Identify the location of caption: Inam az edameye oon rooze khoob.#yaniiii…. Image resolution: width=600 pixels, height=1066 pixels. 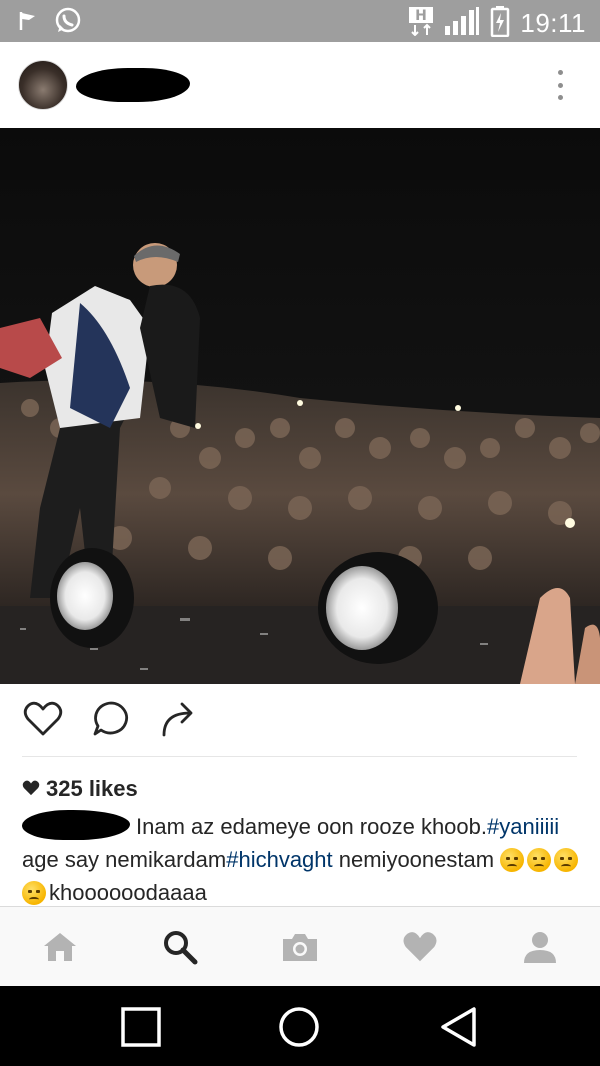
(302, 859).